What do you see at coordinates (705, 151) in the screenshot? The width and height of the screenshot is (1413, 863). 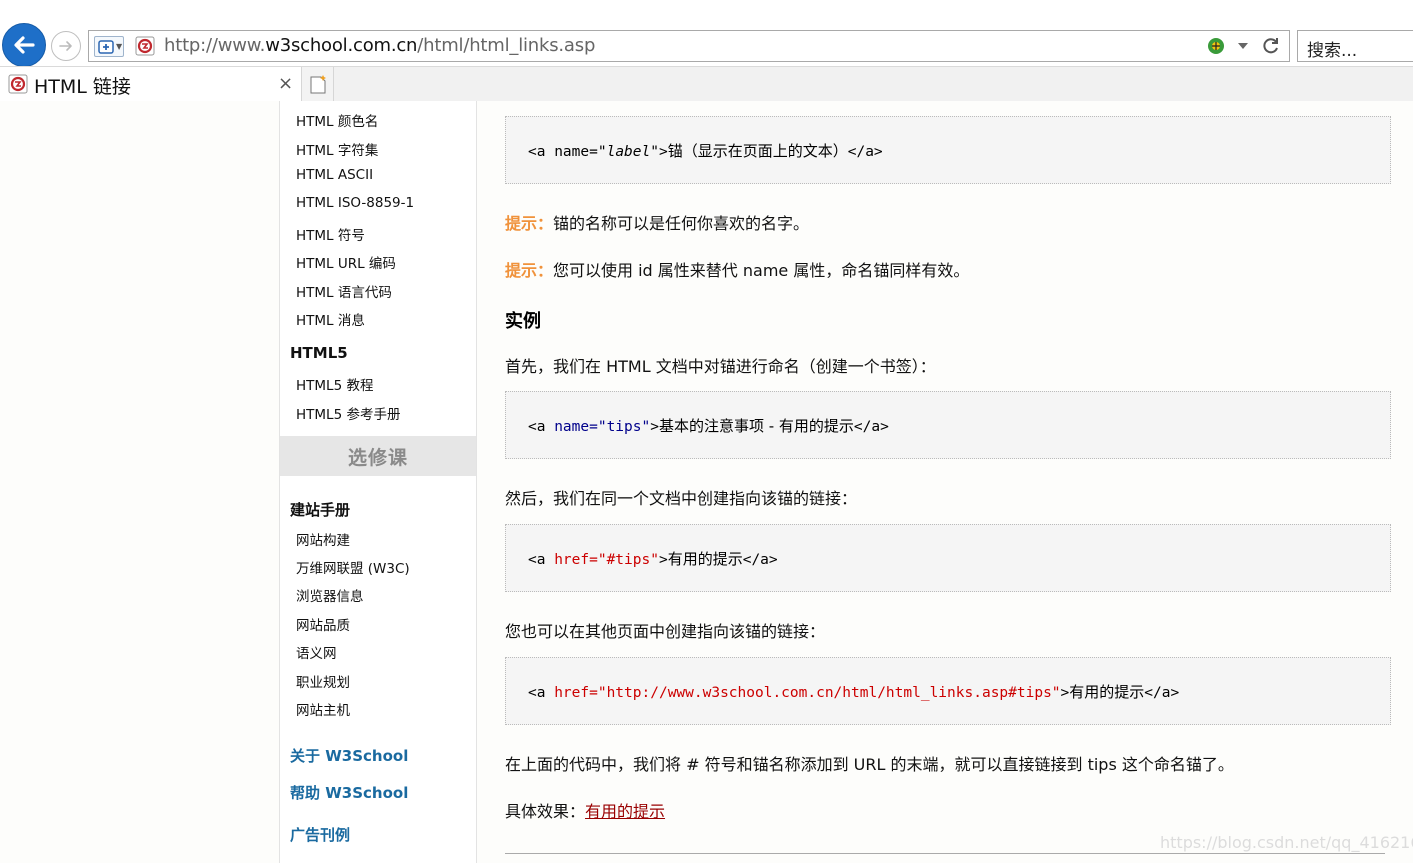 I see `code-line: <a name="label">锚（显示在页面上的文本）</a>` at bounding box center [705, 151].